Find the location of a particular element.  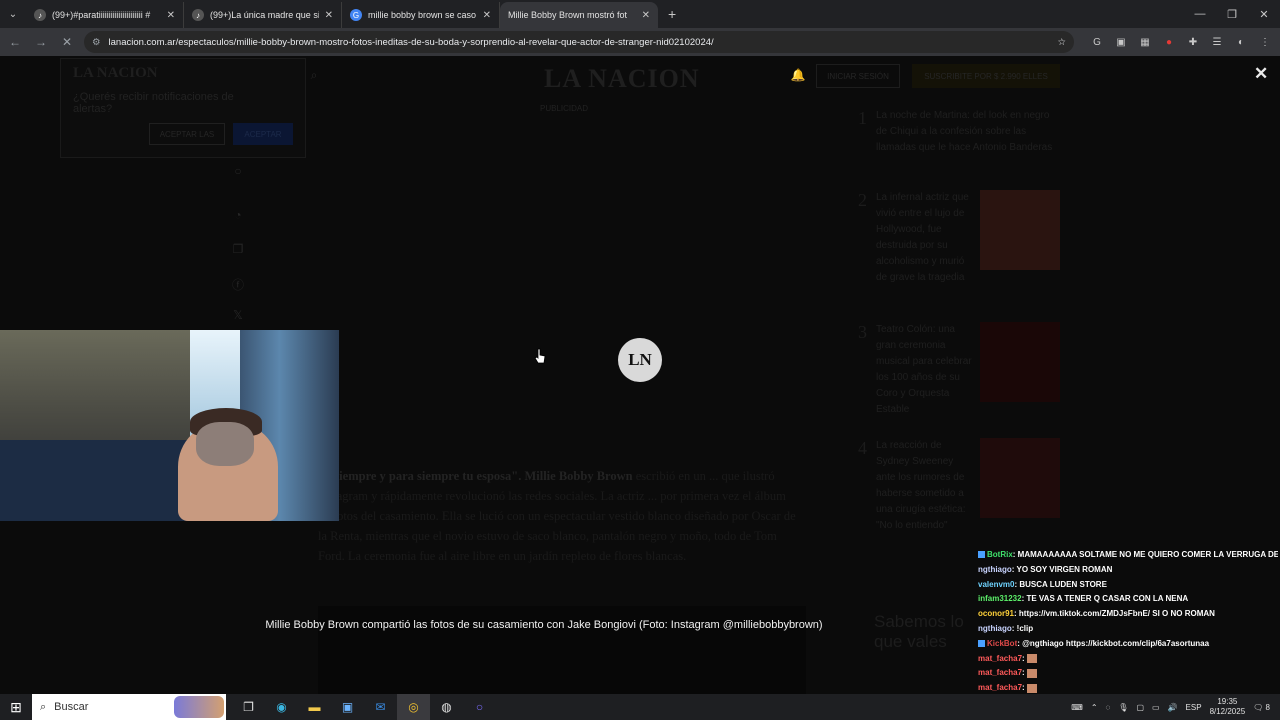

language-indicator: ESP is located at coordinates (1194, 707).